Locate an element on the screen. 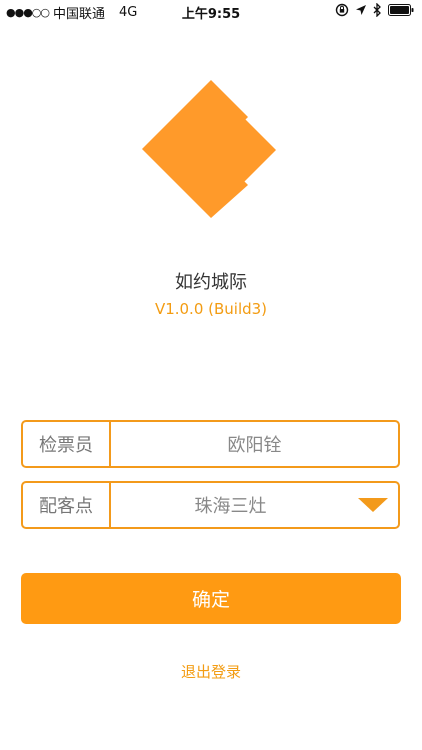 The height and width of the screenshot is (750, 422). triangle-down-icon is located at coordinates (373, 505).